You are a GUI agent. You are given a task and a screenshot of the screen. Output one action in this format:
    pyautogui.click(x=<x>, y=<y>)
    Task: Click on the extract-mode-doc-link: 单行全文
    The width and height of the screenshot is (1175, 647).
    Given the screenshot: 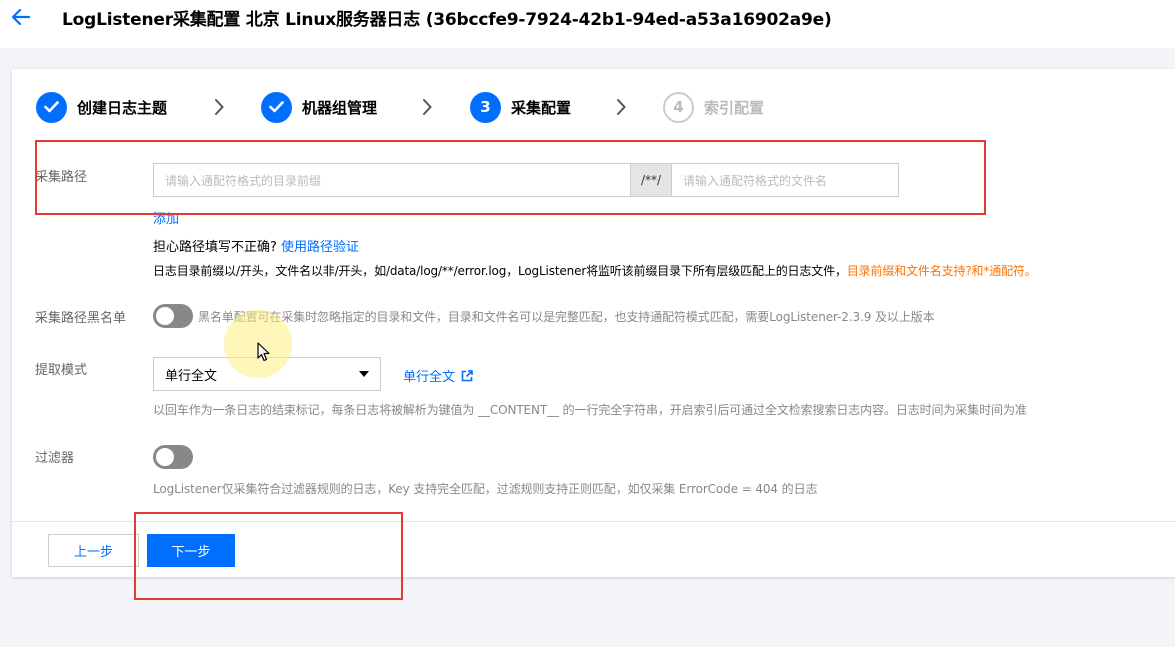 What is the action you would take?
    pyautogui.click(x=438, y=375)
    